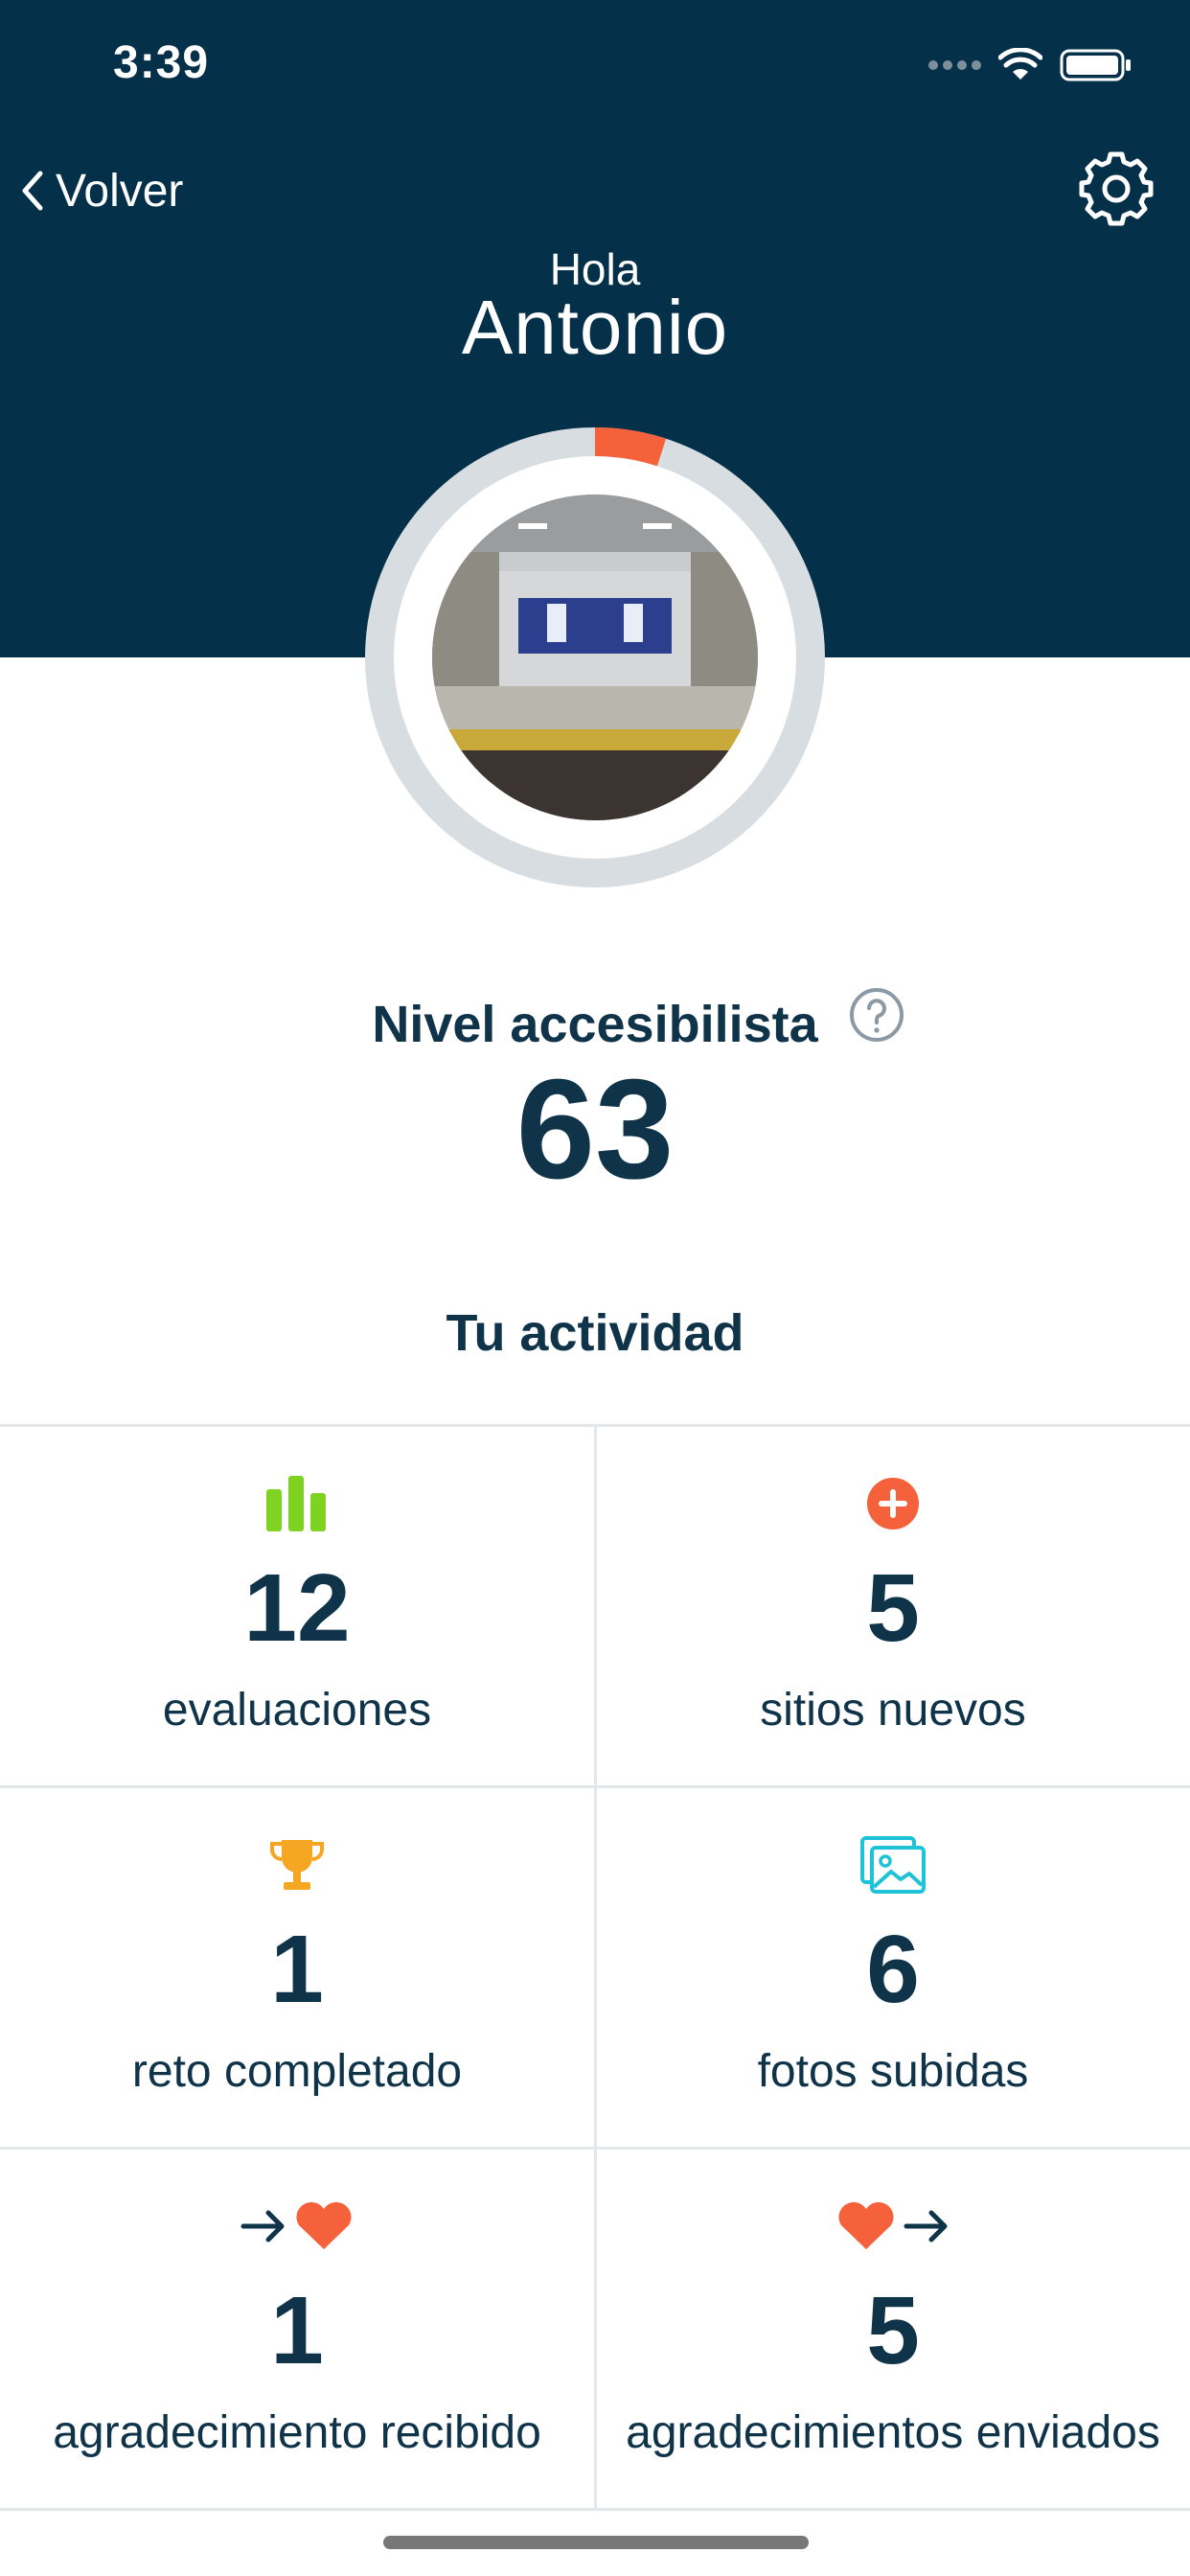 The image size is (1190, 2576). I want to click on activity-label: reto completado, so click(297, 2071).